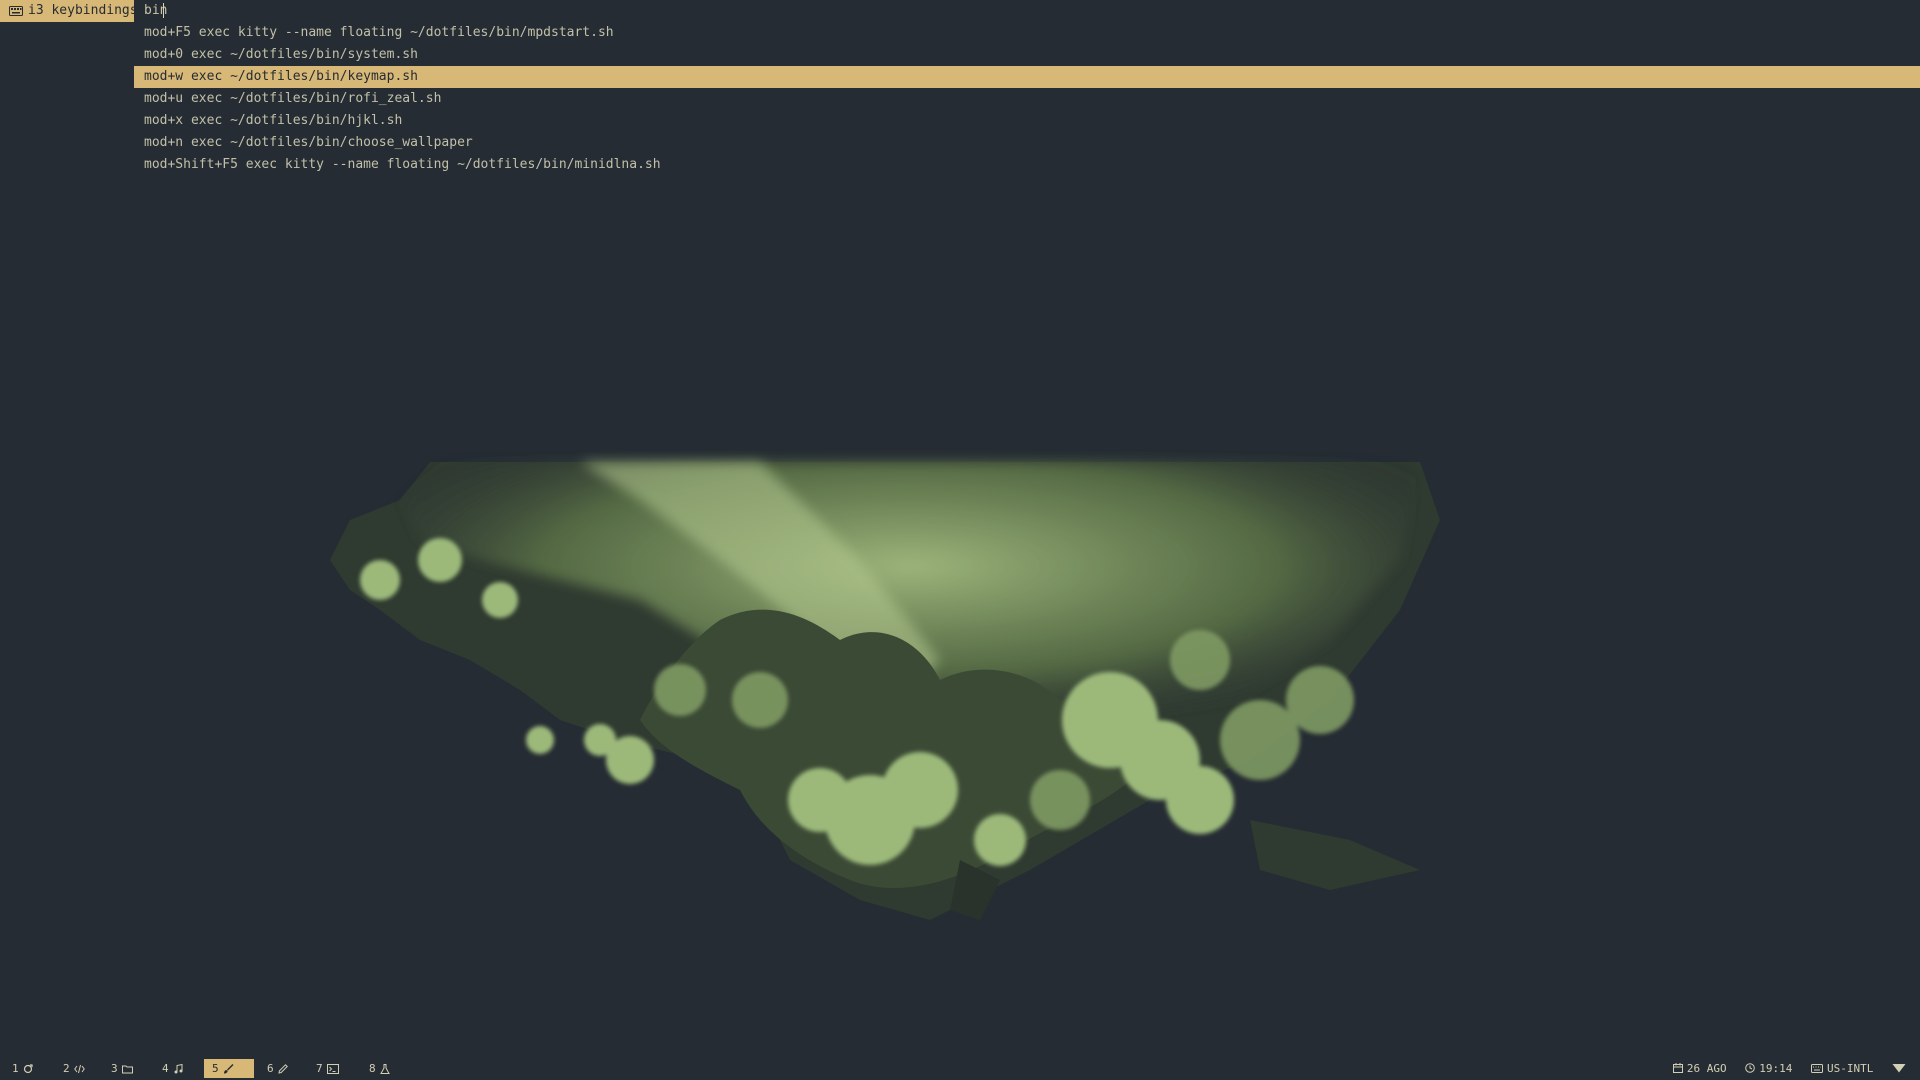  What do you see at coordinates (66, 1068) in the screenshot?
I see `workspace-number: 2` at bounding box center [66, 1068].